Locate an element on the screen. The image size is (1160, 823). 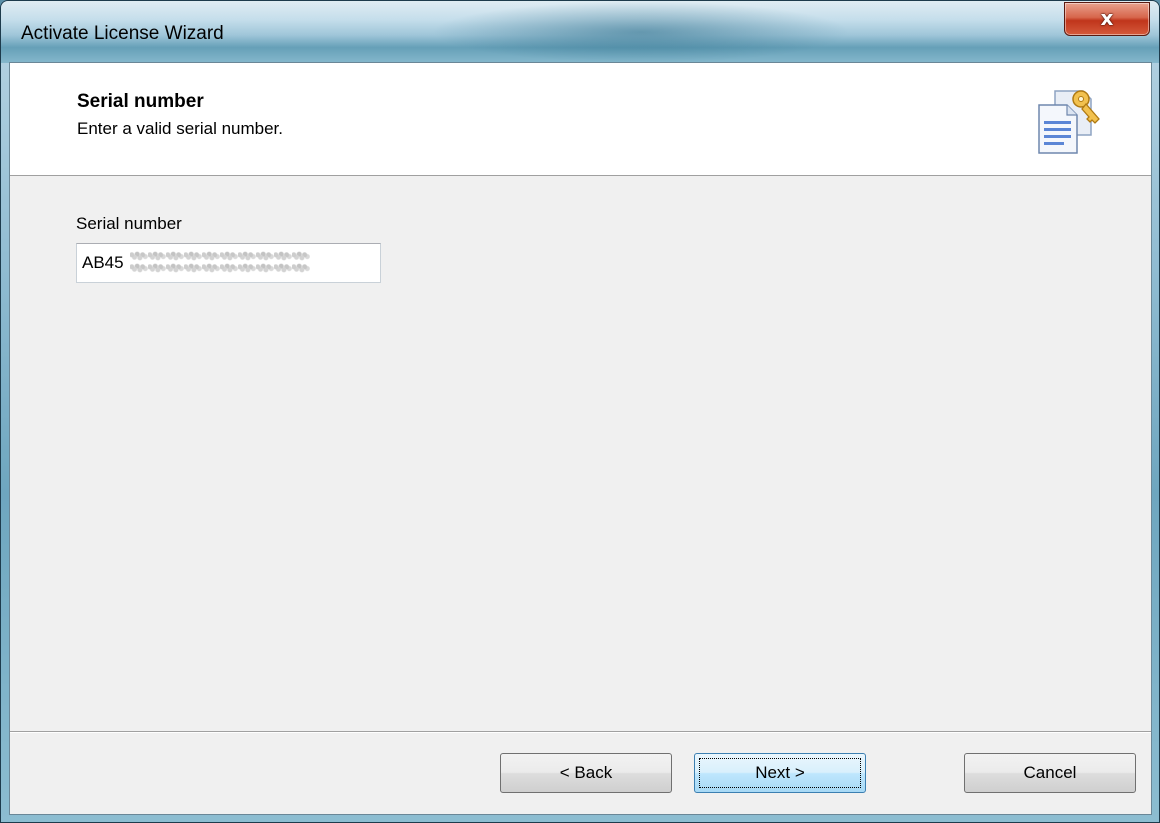
window-title: Activate License Wizard is located at coordinates (122, 33).